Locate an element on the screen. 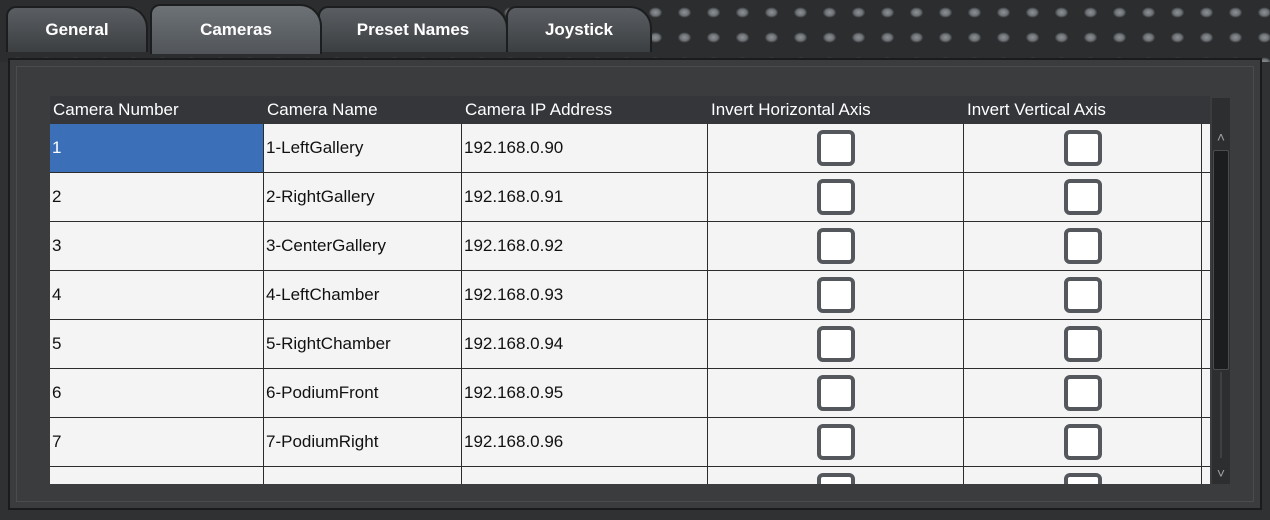  cell-camera-number: 4 is located at coordinates (157, 295).